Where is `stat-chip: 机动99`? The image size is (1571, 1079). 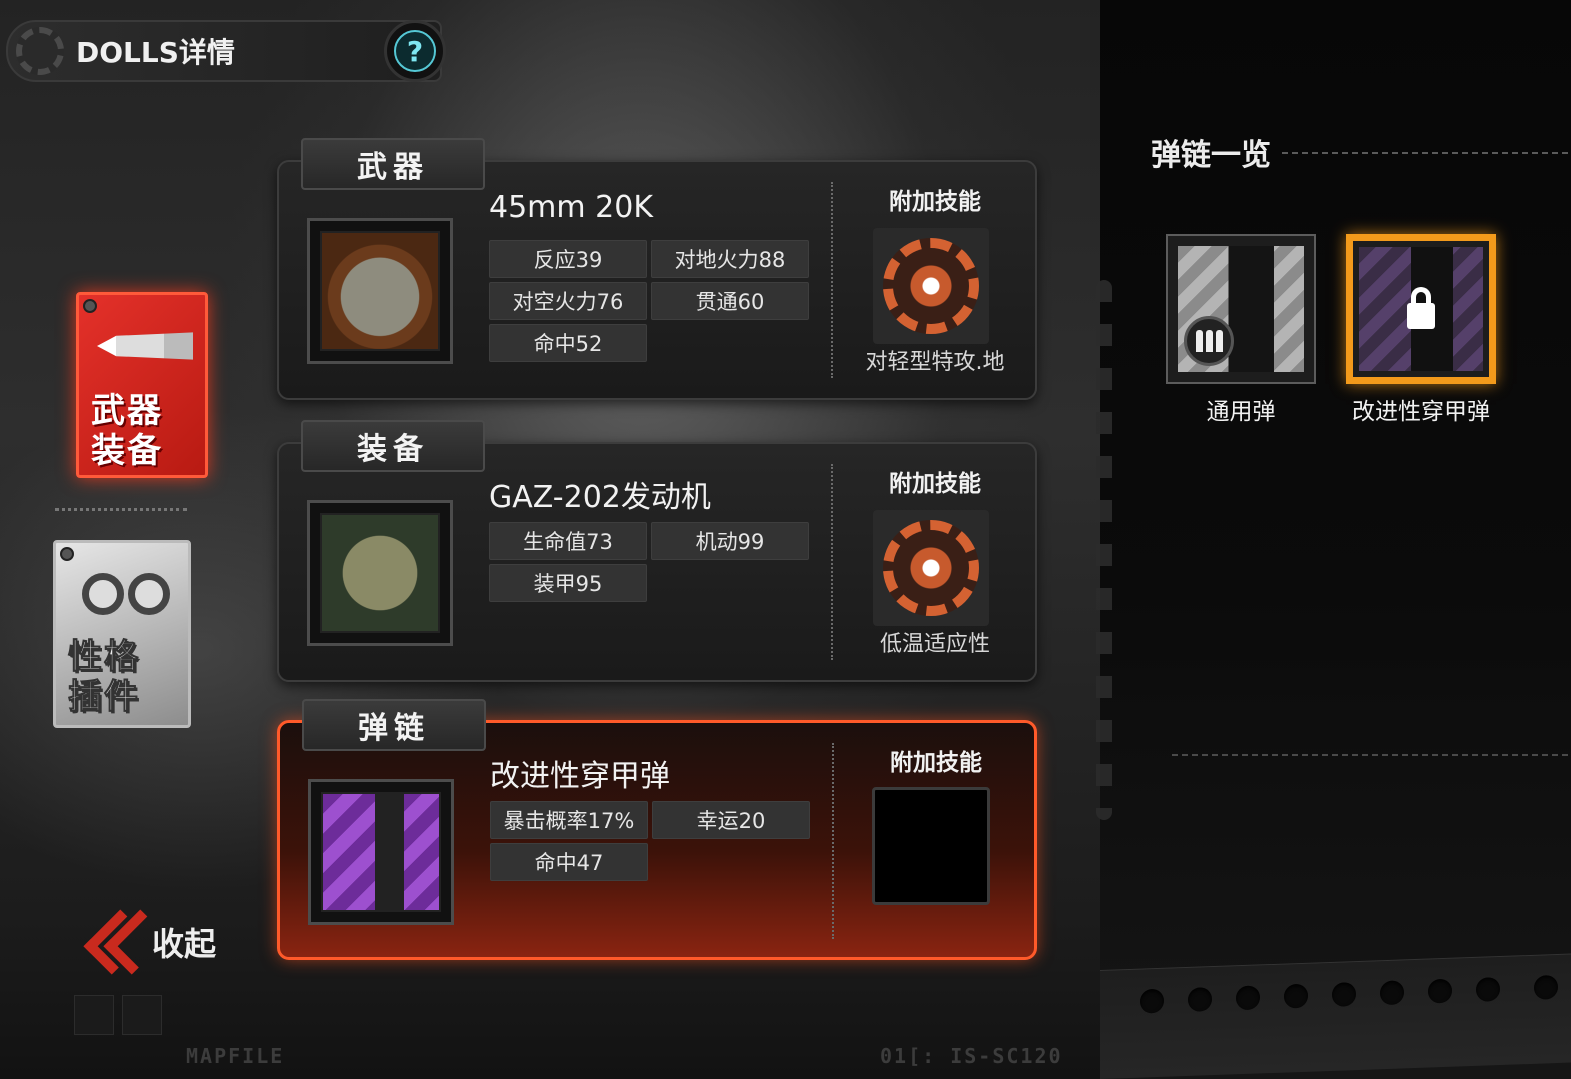
stat-chip: 机动99 is located at coordinates (730, 541).